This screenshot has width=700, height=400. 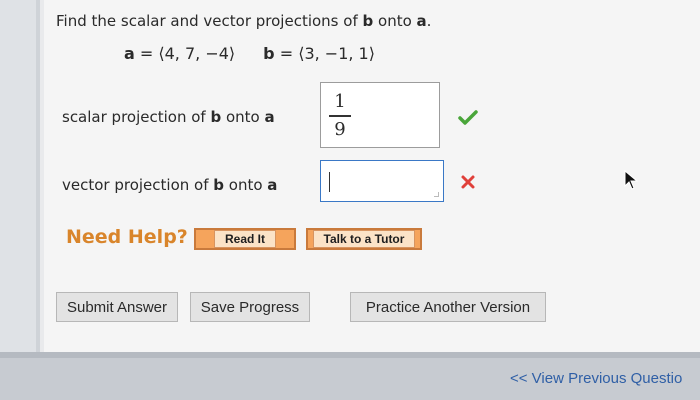 I want to click on vector-label-b: b, so click(x=219, y=185).